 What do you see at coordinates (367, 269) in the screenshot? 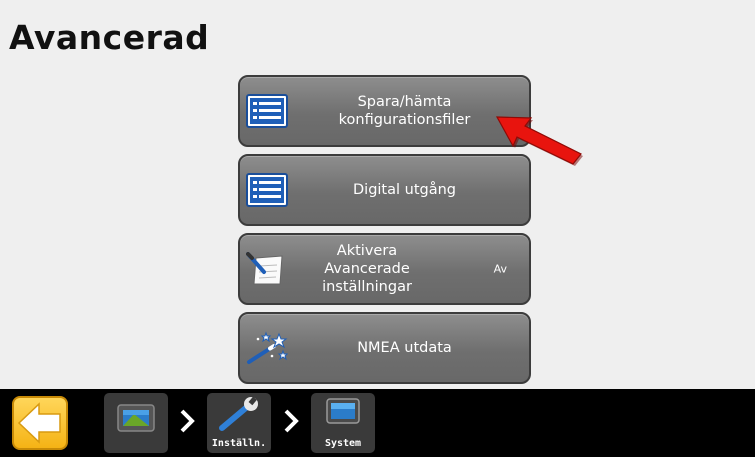
I see `advanced-settings-label: Aktivera Avancerade inställningar` at bounding box center [367, 269].